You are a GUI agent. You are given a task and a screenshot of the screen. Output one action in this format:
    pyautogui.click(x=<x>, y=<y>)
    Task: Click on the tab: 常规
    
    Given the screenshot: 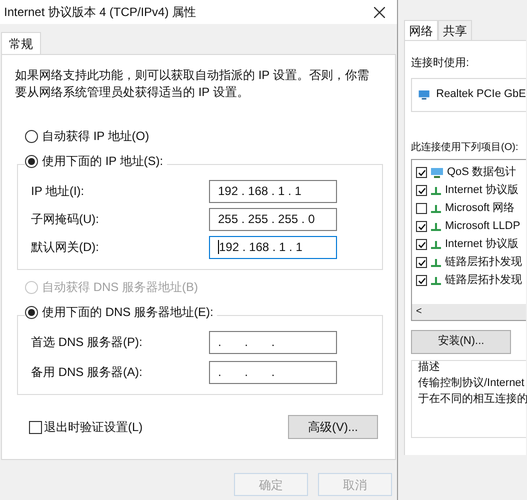 What is the action you would take?
    pyautogui.click(x=21, y=43)
    